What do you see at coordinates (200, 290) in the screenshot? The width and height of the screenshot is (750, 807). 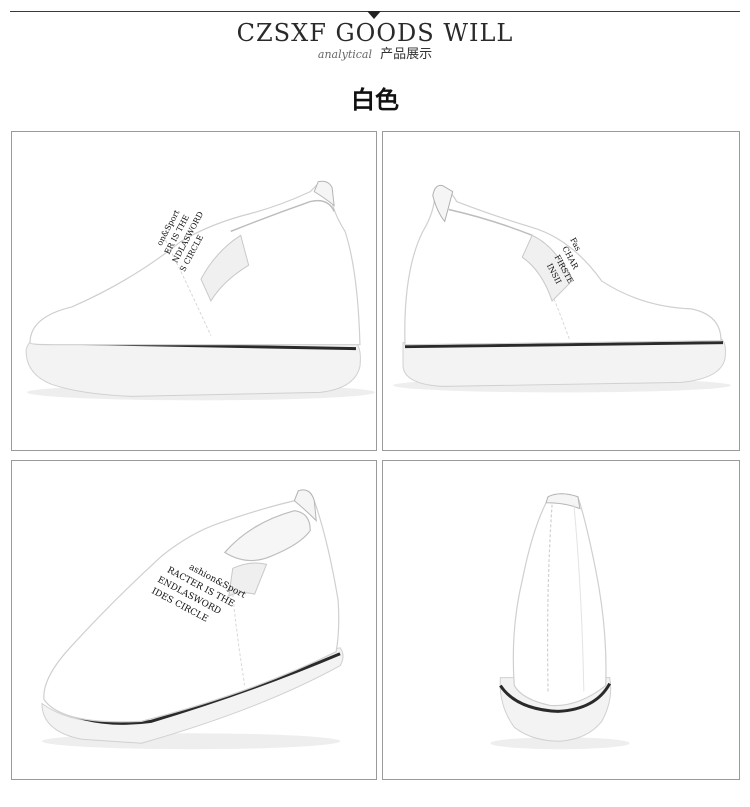 I see `shoe-side-left-image: on&Sport ER IS THE NDLASWORD S CIRCLE` at bounding box center [200, 290].